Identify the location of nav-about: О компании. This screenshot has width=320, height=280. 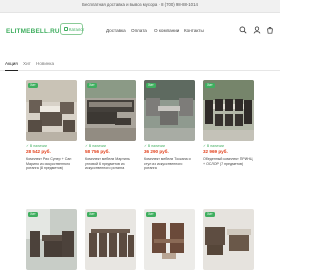
(166, 30).